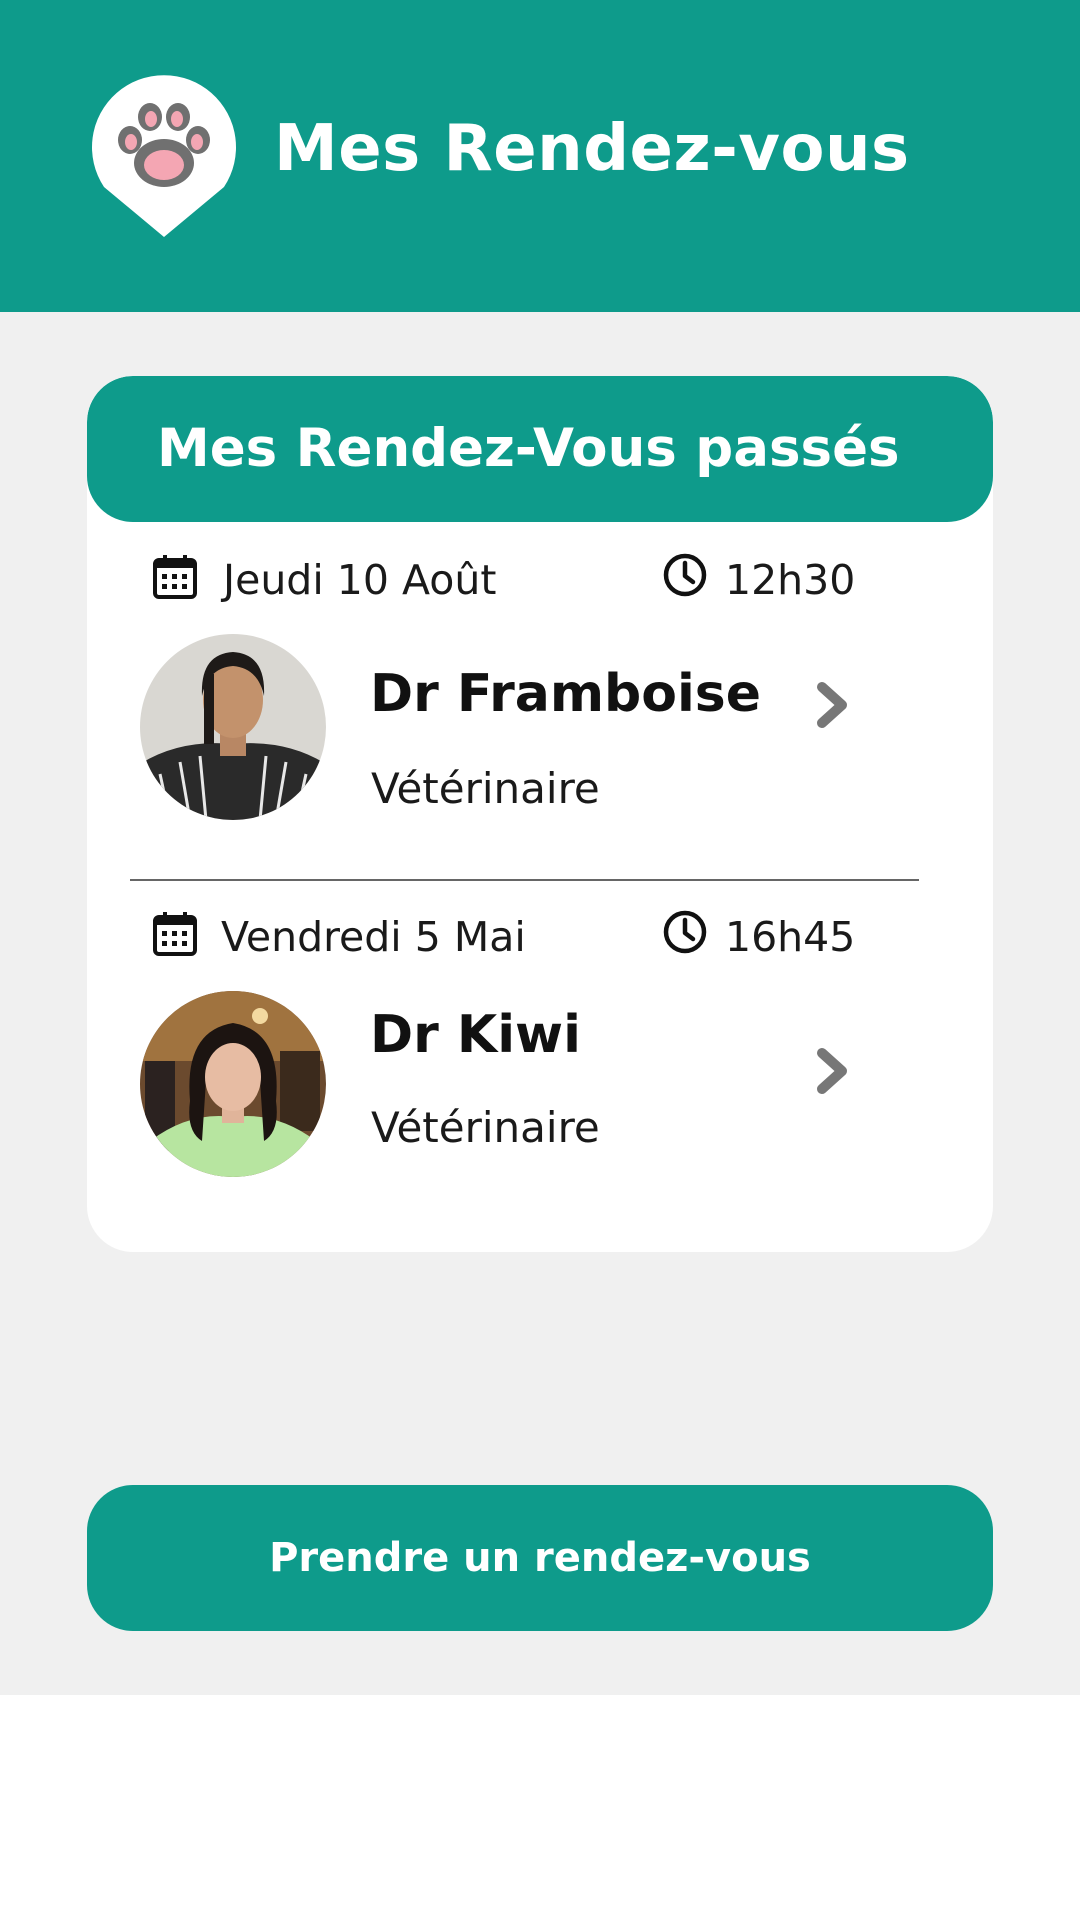 The image size is (1080, 1920). What do you see at coordinates (528, 448) in the screenshot?
I see `past-appointments-title: Mes Rendez-Vous passés` at bounding box center [528, 448].